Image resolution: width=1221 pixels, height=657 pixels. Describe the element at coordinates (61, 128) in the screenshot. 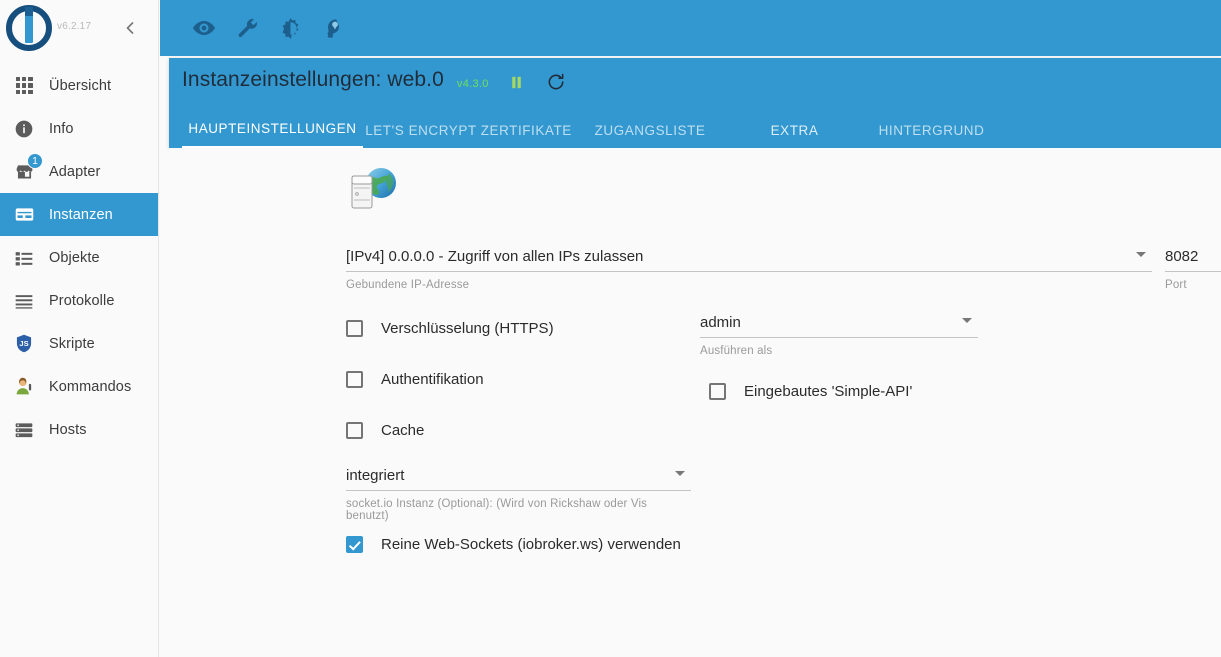

I see `sidebar-item-label: Info` at that location.